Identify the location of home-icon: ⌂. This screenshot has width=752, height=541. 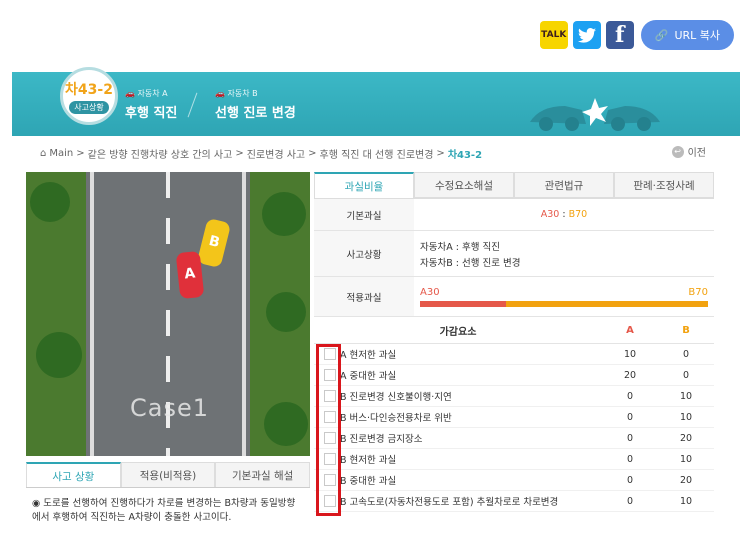
(43, 153).